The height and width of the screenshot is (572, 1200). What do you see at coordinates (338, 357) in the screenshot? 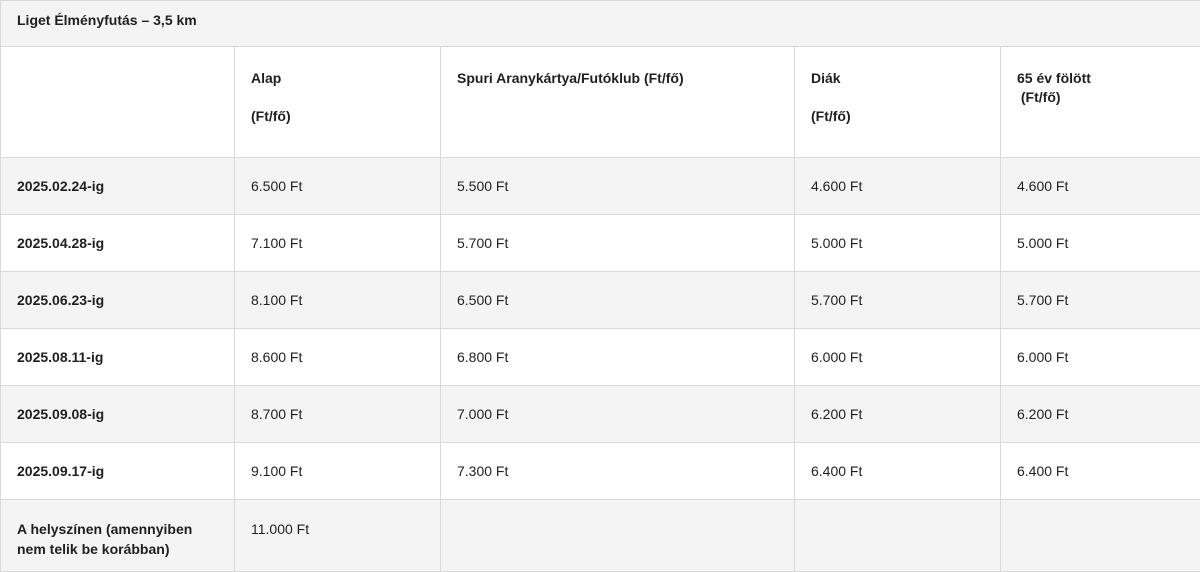
I see `price-cell: 8.600 Ft` at bounding box center [338, 357].